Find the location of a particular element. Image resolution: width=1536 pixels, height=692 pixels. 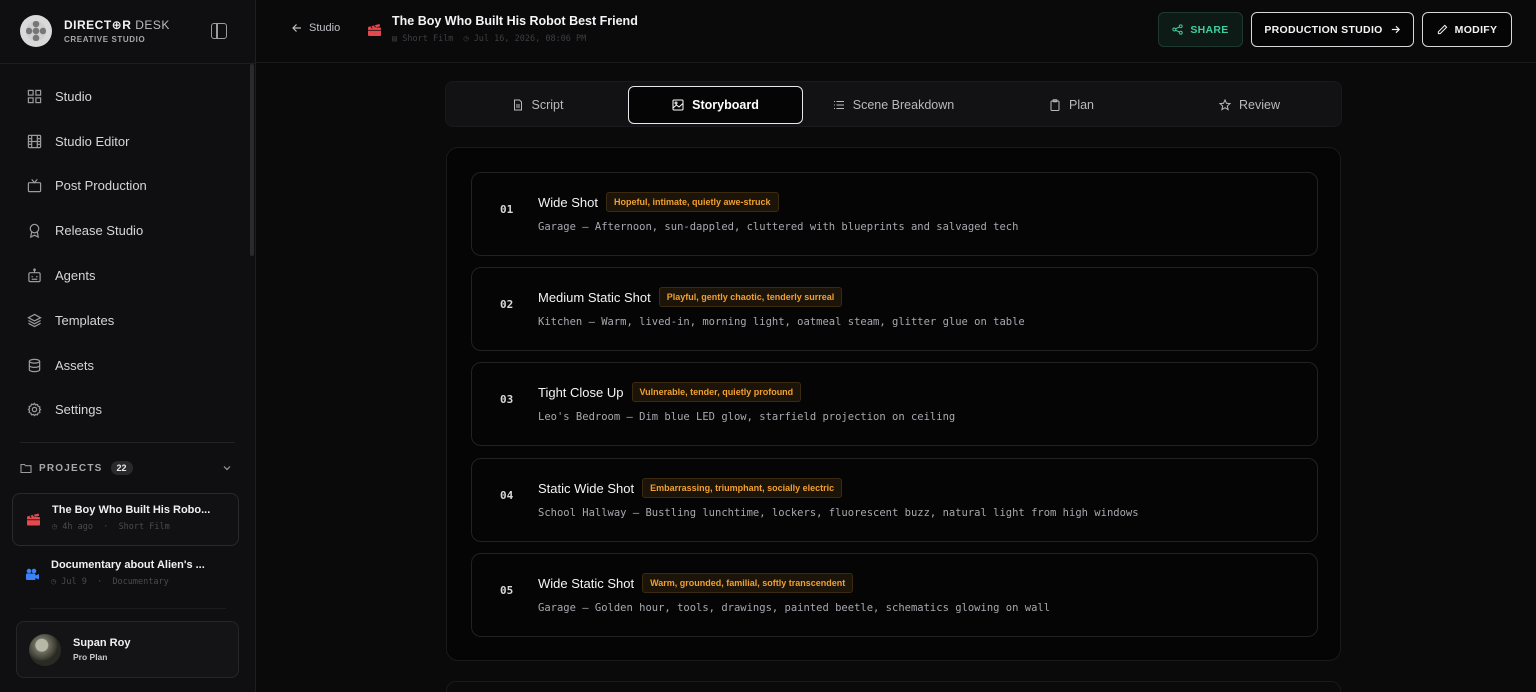

brand-subtitle: CREATIVE STUDIO is located at coordinates (105, 39).